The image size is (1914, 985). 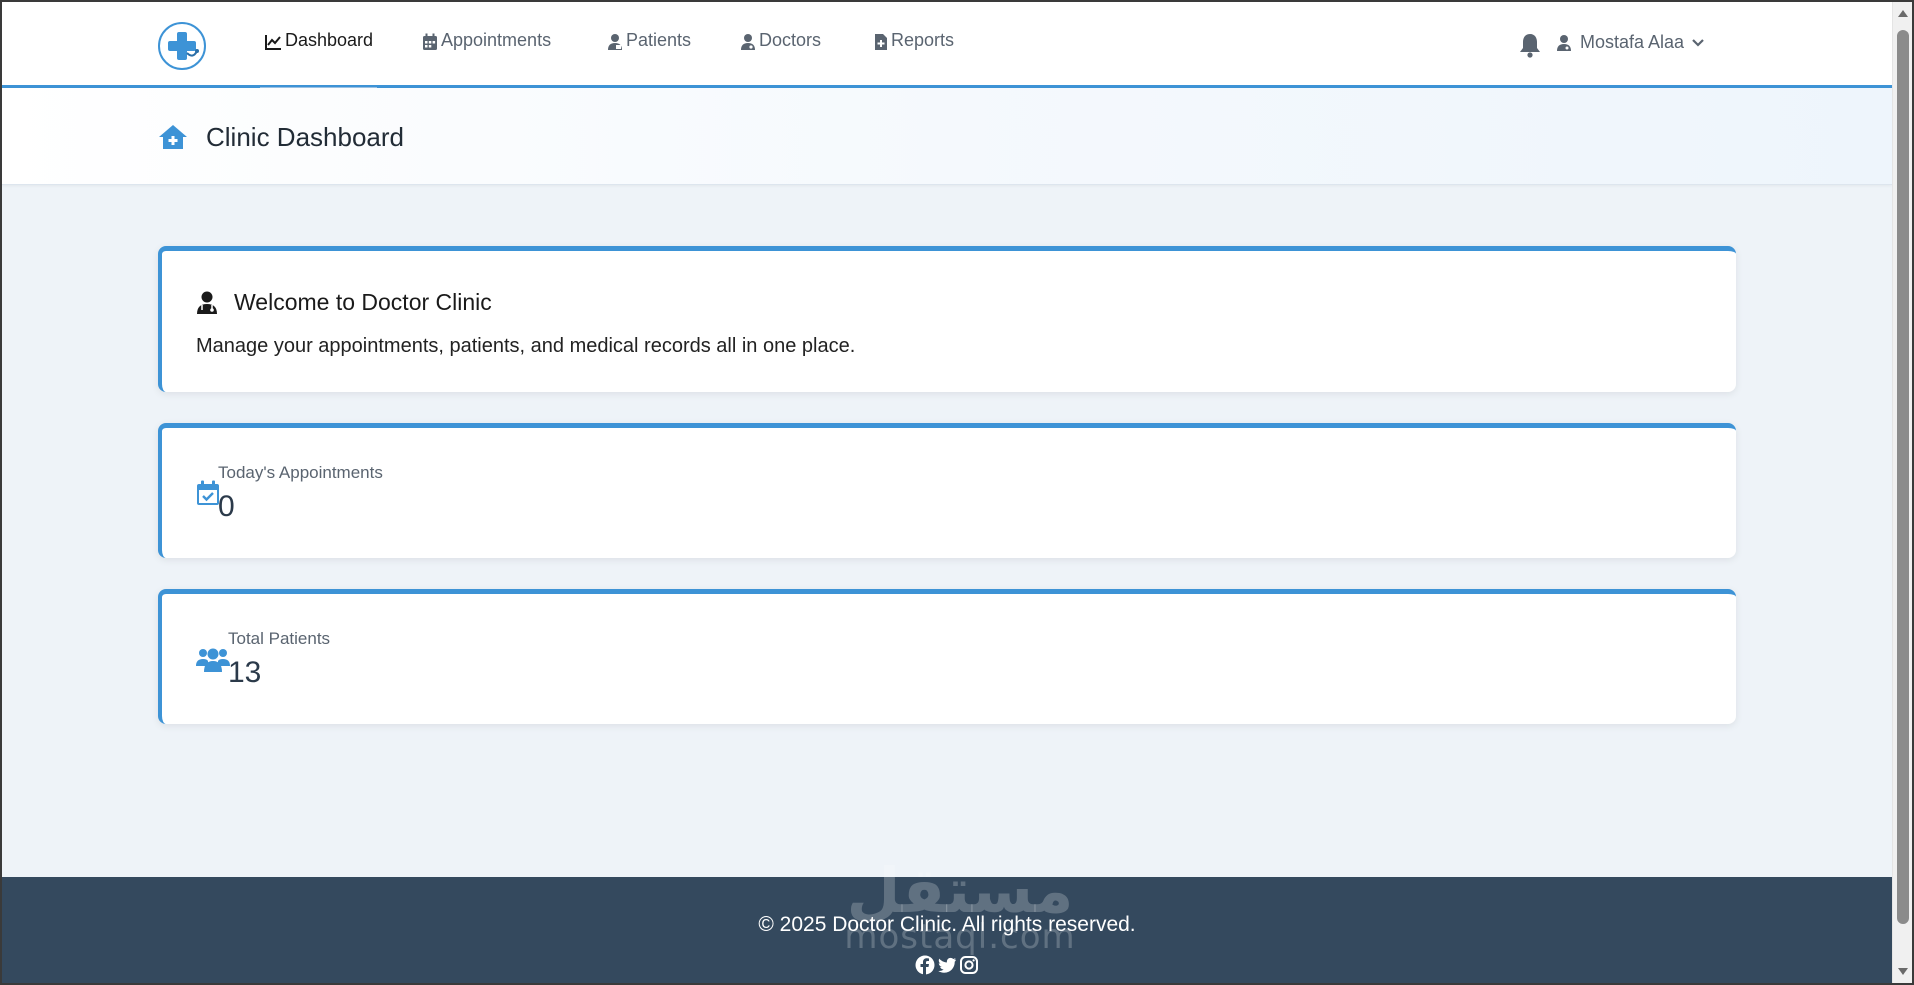 I want to click on page-header: Clinic Dashboard, so click(x=947, y=136).